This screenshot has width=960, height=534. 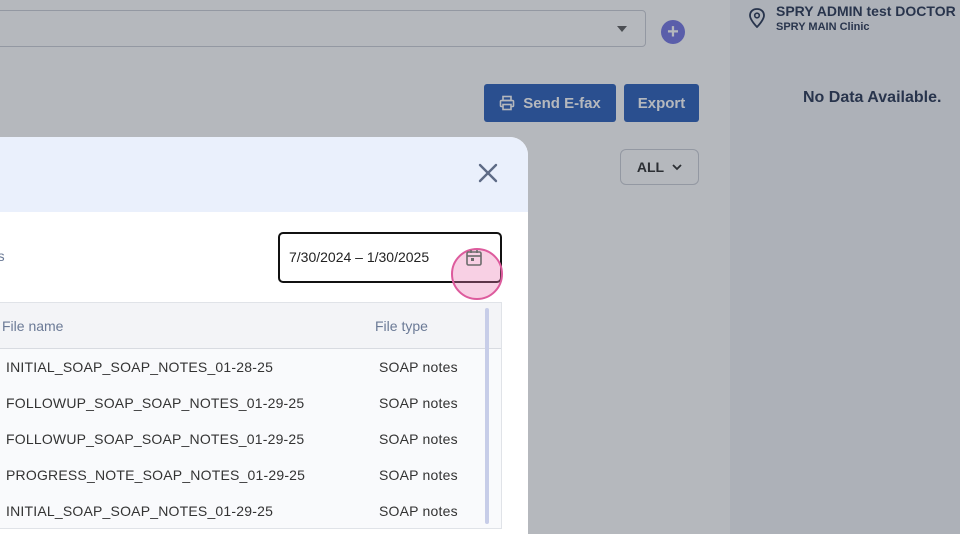 What do you see at coordinates (359, 257) in the screenshot?
I see `date-range-value: 7/30/2024 – 1/30/2025` at bounding box center [359, 257].